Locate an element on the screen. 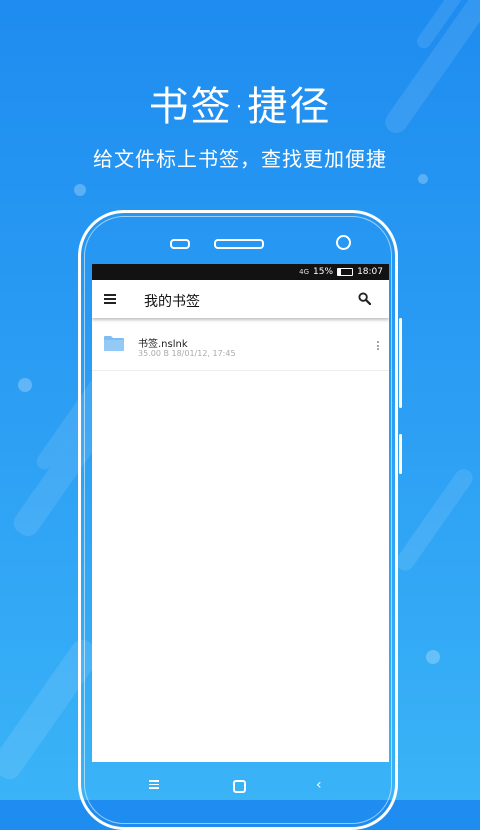 The height and width of the screenshot is (830, 480). hero-subline: 给文件标上书签，查找更加便捷 is located at coordinates (240, 159).